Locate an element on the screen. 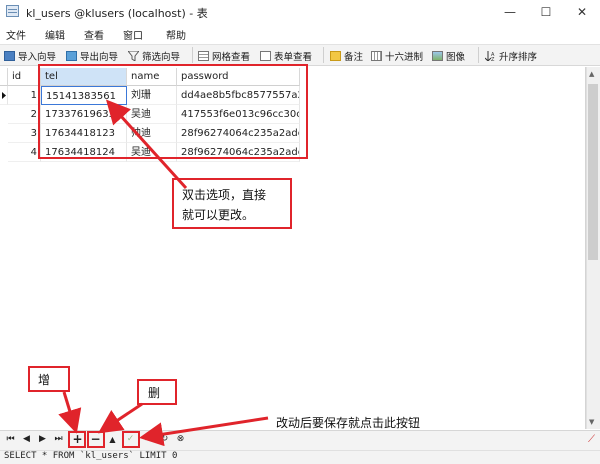 This screenshot has width=600, height=464. delete-arrow is located at coordinates (120, 418).